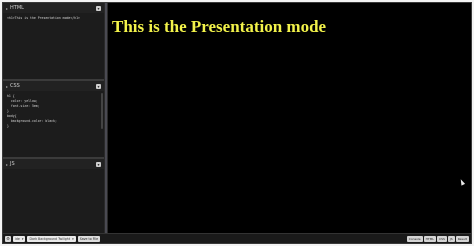 This screenshot has height=246, width=474. I want to click on save-to-file-button: Save to File, so click(89, 238).